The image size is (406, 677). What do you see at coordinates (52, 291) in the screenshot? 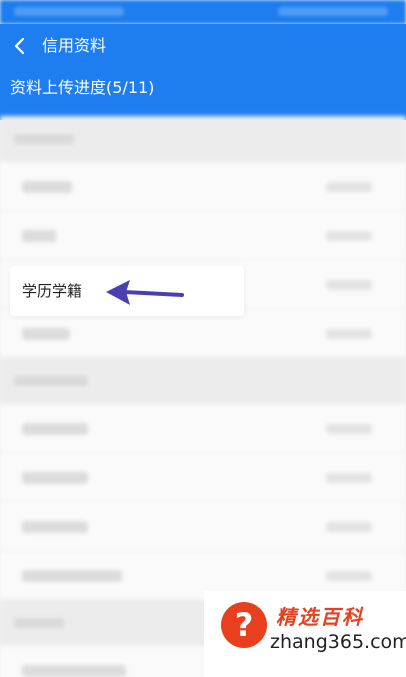
I see `education-record-label: 学历学籍` at bounding box center [52, 291].